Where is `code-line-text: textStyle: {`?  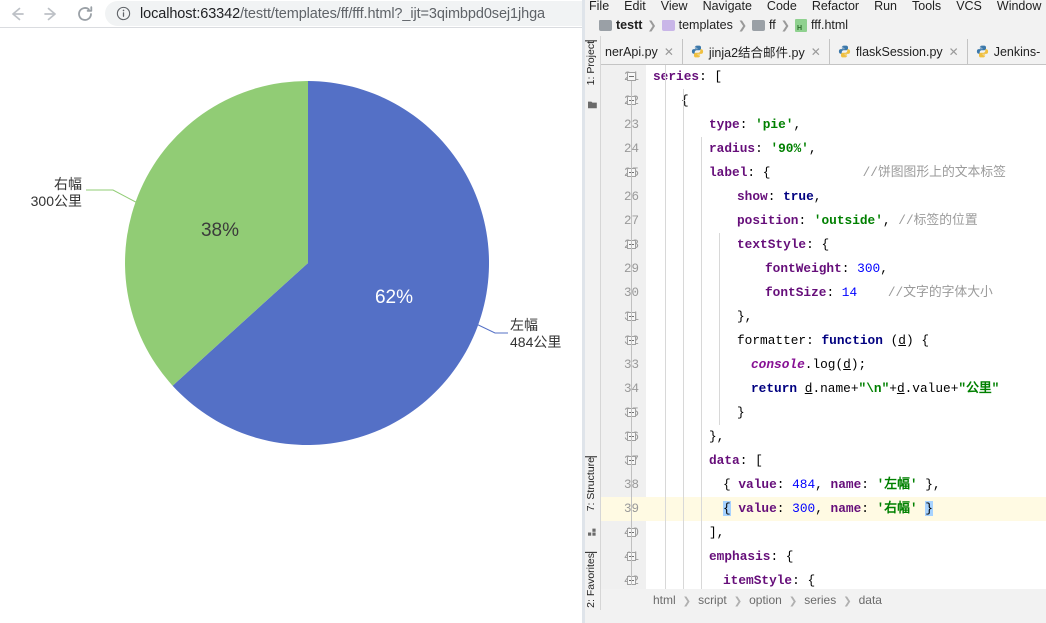 code-line-text: textStyle: { is located at coordinates (783, 244).